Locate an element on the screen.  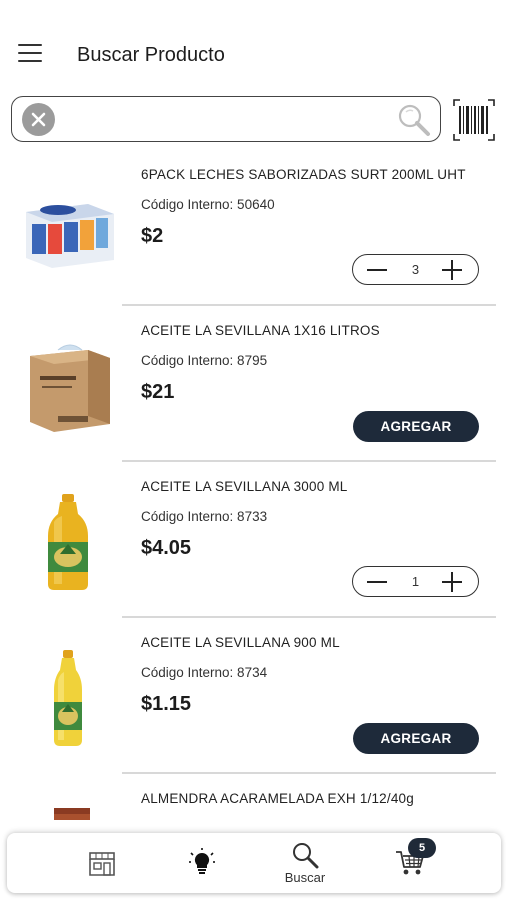
cart-count-badge: 5 is located at coordinates (422, 848).